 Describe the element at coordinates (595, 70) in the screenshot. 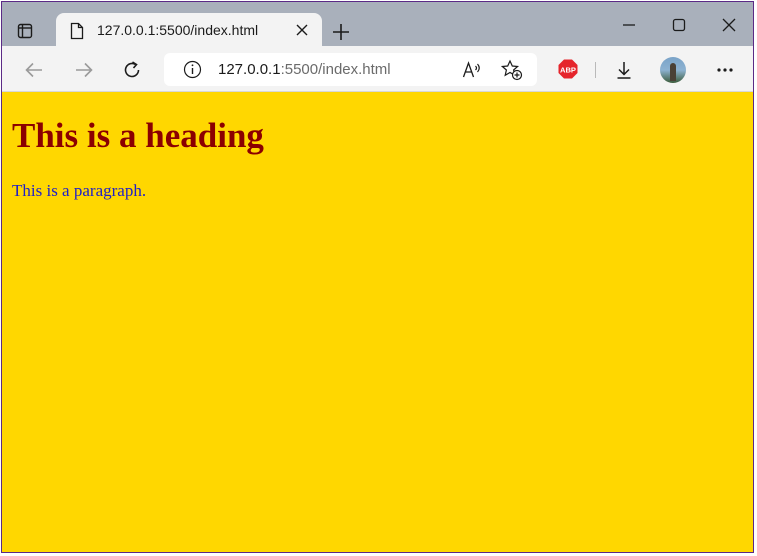

I see `toolbar-divider` at that location.